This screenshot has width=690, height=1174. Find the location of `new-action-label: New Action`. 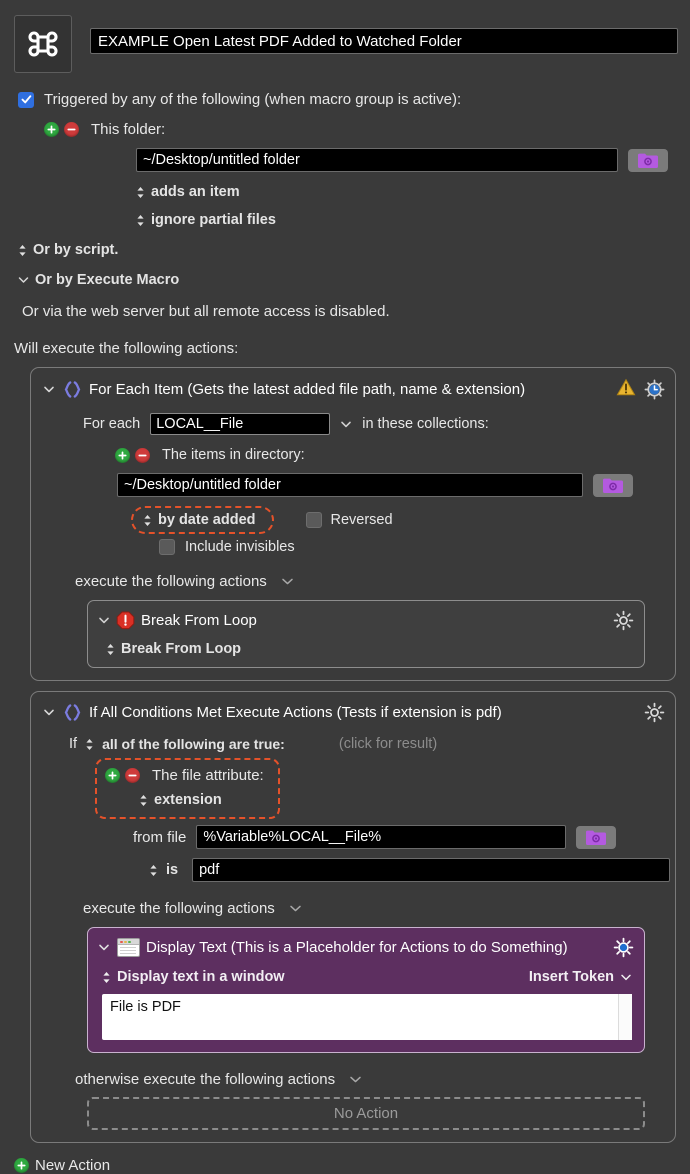

new-action-label: New Action is located at coordinates (73, 1165).